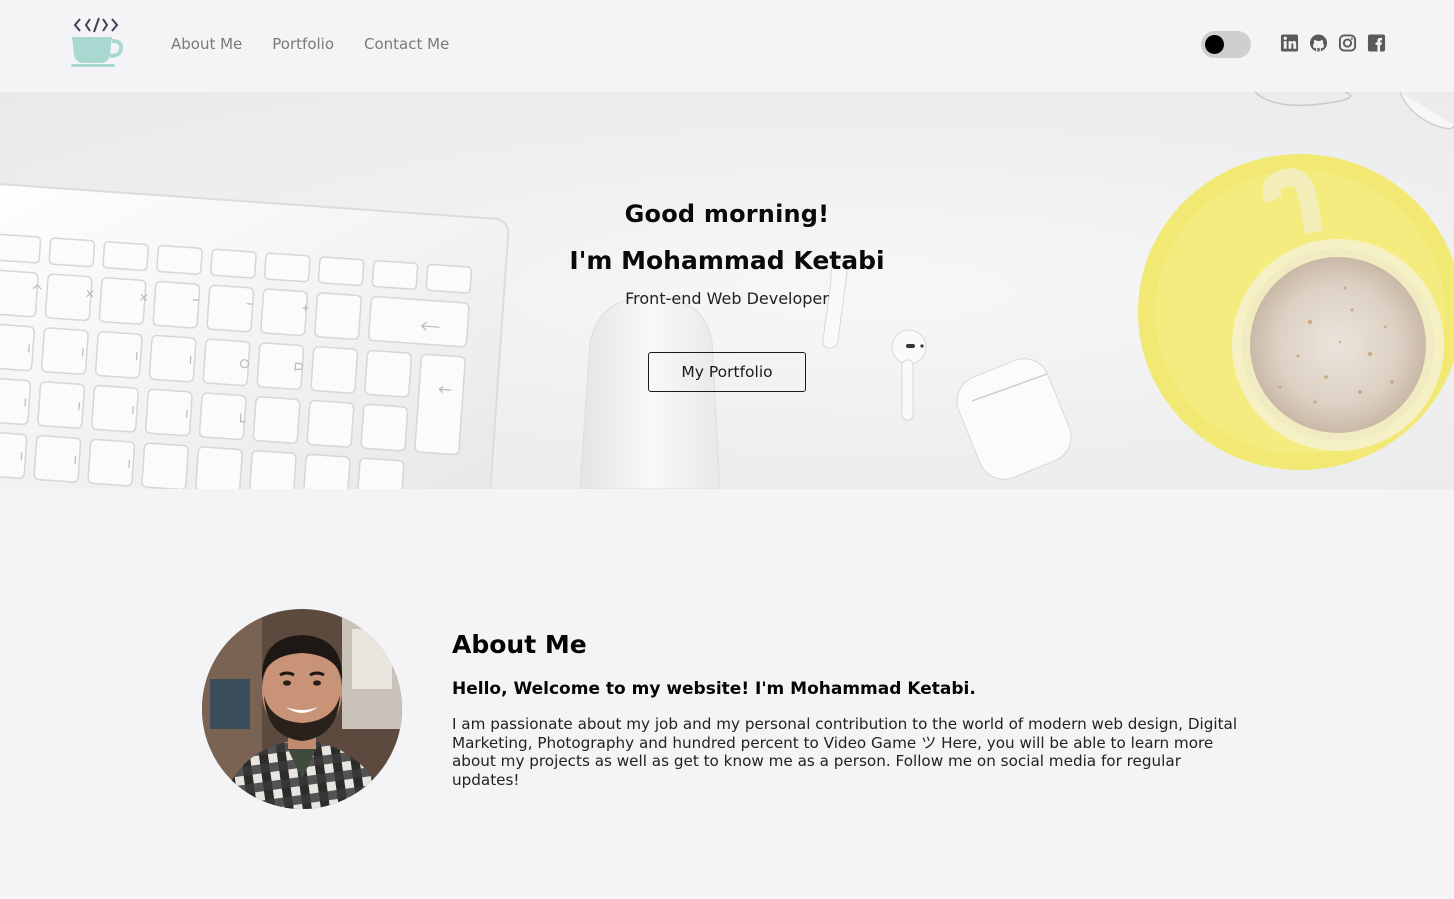 Image resolution: width=1454 pixels, height=899 pixels. Describe the element at coordinates (1347, 43) in the screenshot. I see `instagram-icon` at that location.